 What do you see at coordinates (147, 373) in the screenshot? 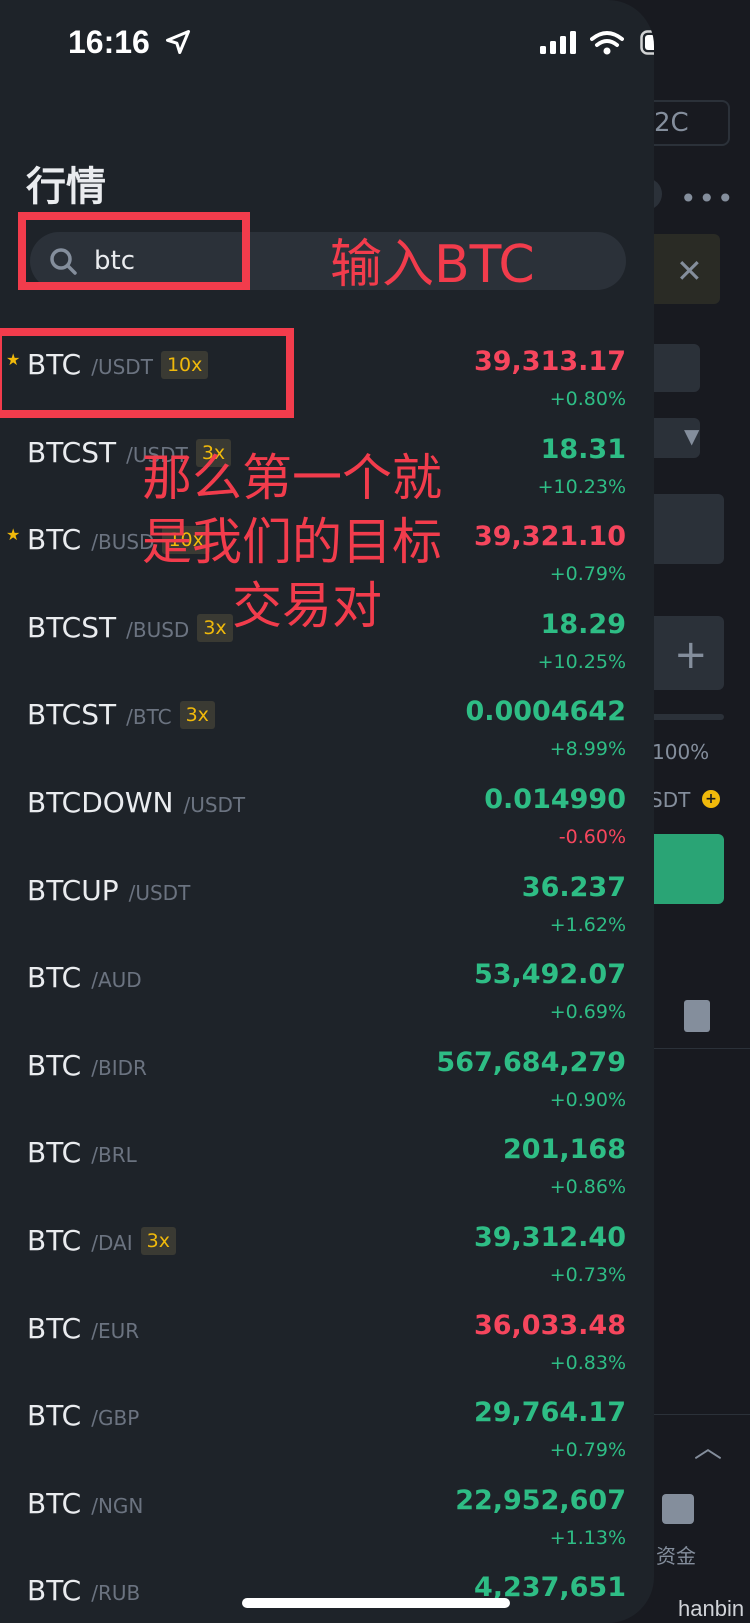
I see `first-pair-highlight-box` at bounding box center [147, 373].